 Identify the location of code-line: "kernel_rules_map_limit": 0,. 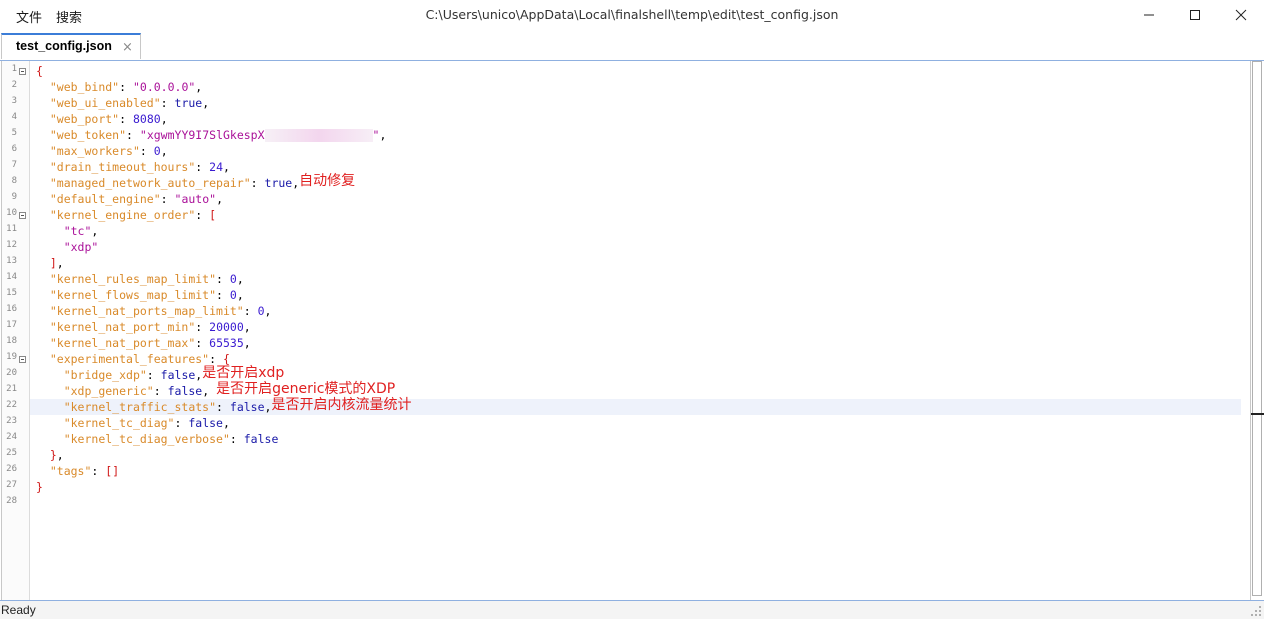
(146, 279).